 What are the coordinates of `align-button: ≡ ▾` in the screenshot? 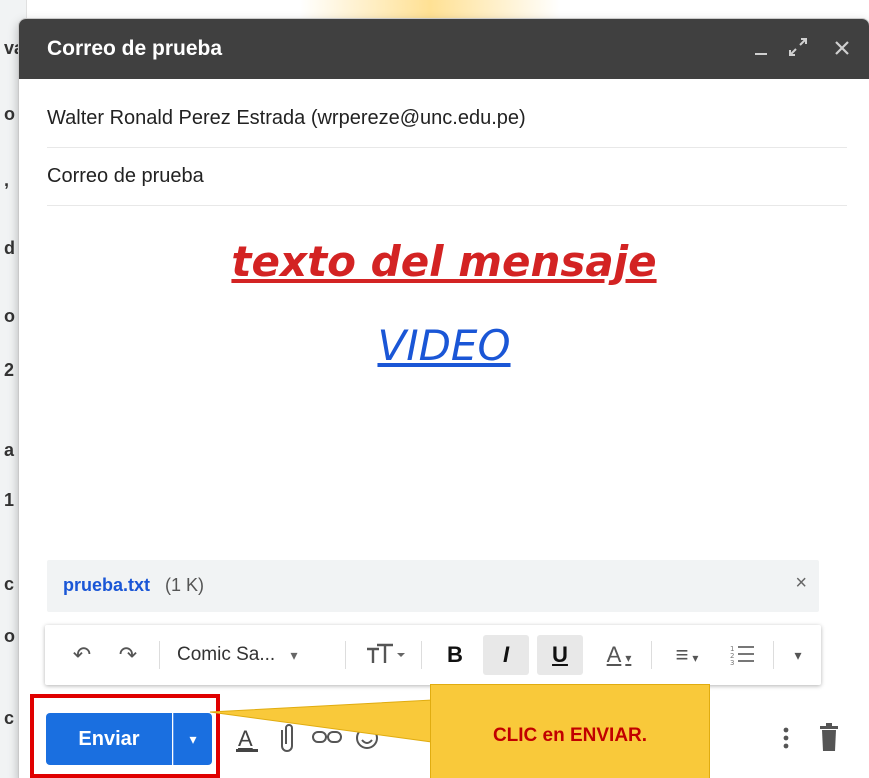 It's located at (687, 655).